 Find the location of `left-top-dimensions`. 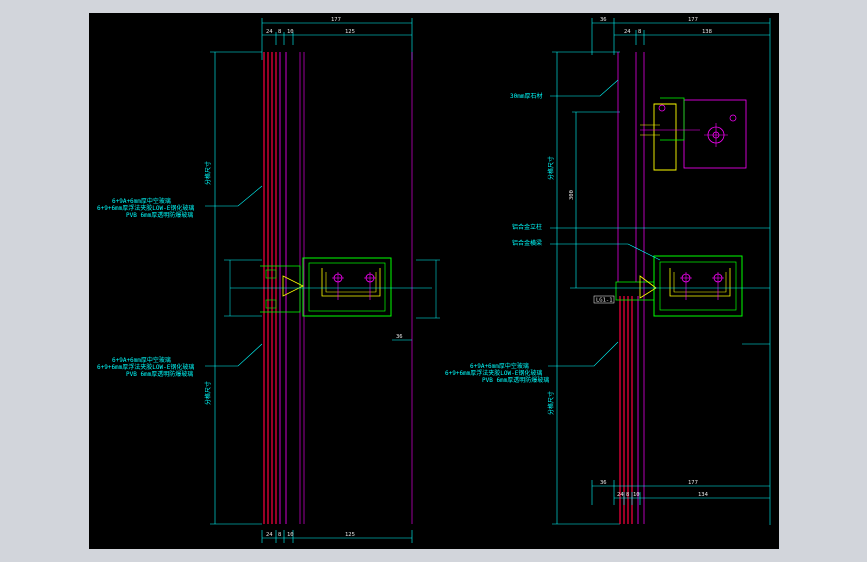

left-top-dimensions is located at coordinates (337, 39).